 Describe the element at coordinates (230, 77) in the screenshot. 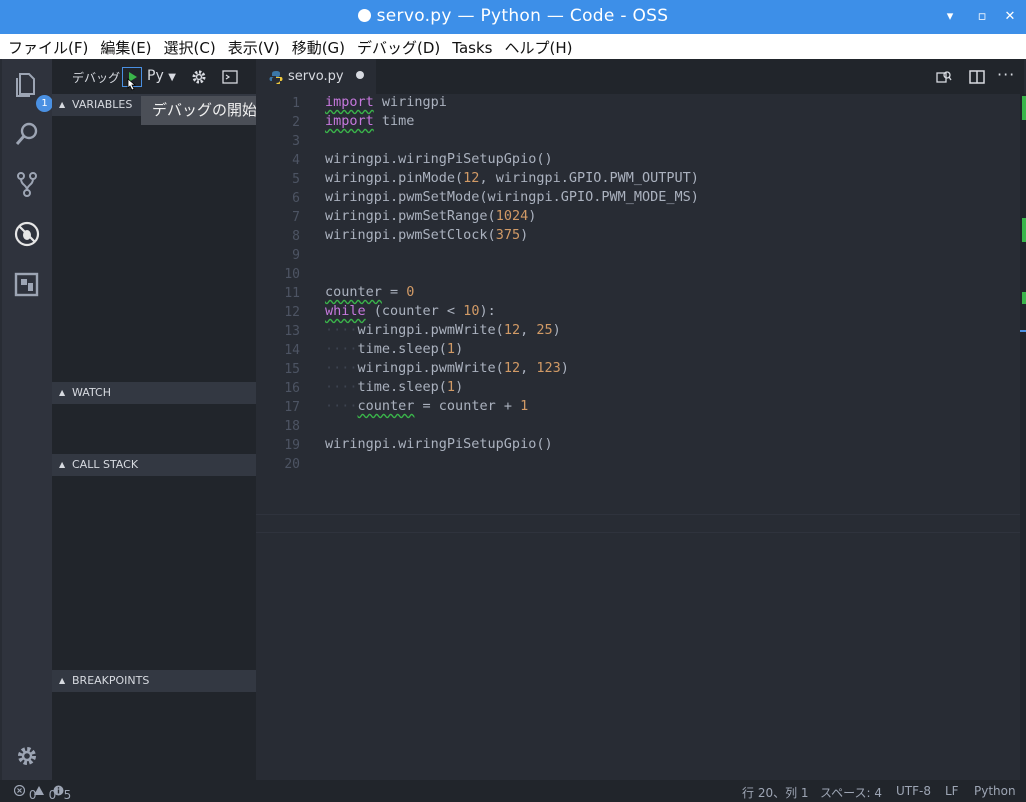

I see `debug-console-icon` at that location.